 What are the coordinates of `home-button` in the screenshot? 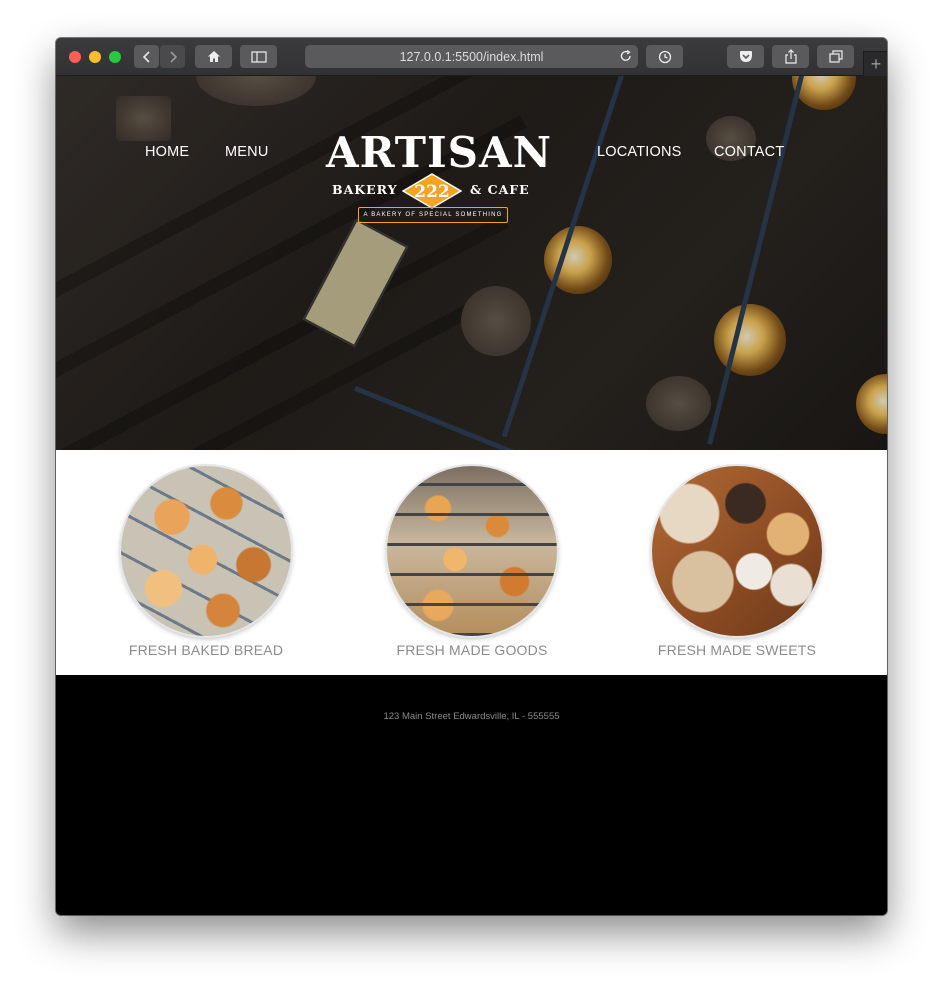 It's located at (213, 56).